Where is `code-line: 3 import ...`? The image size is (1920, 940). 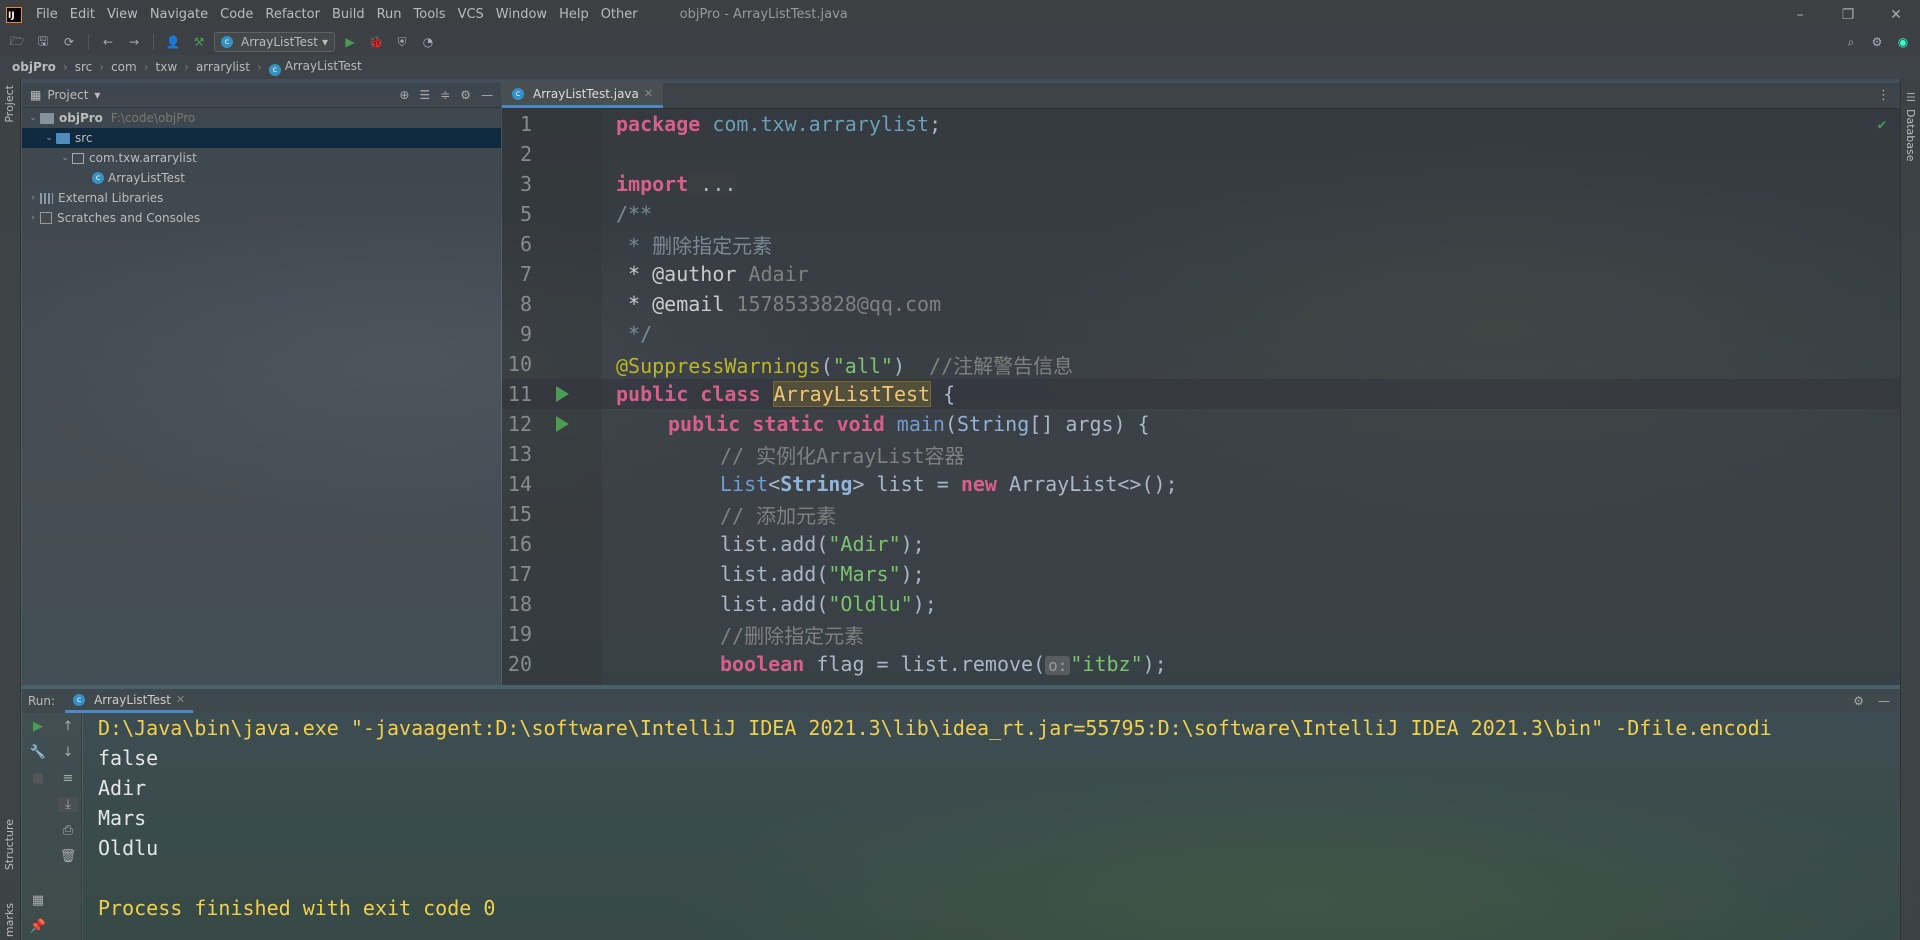
code-line: 3 import ... is located at coordinates (1201, 184).